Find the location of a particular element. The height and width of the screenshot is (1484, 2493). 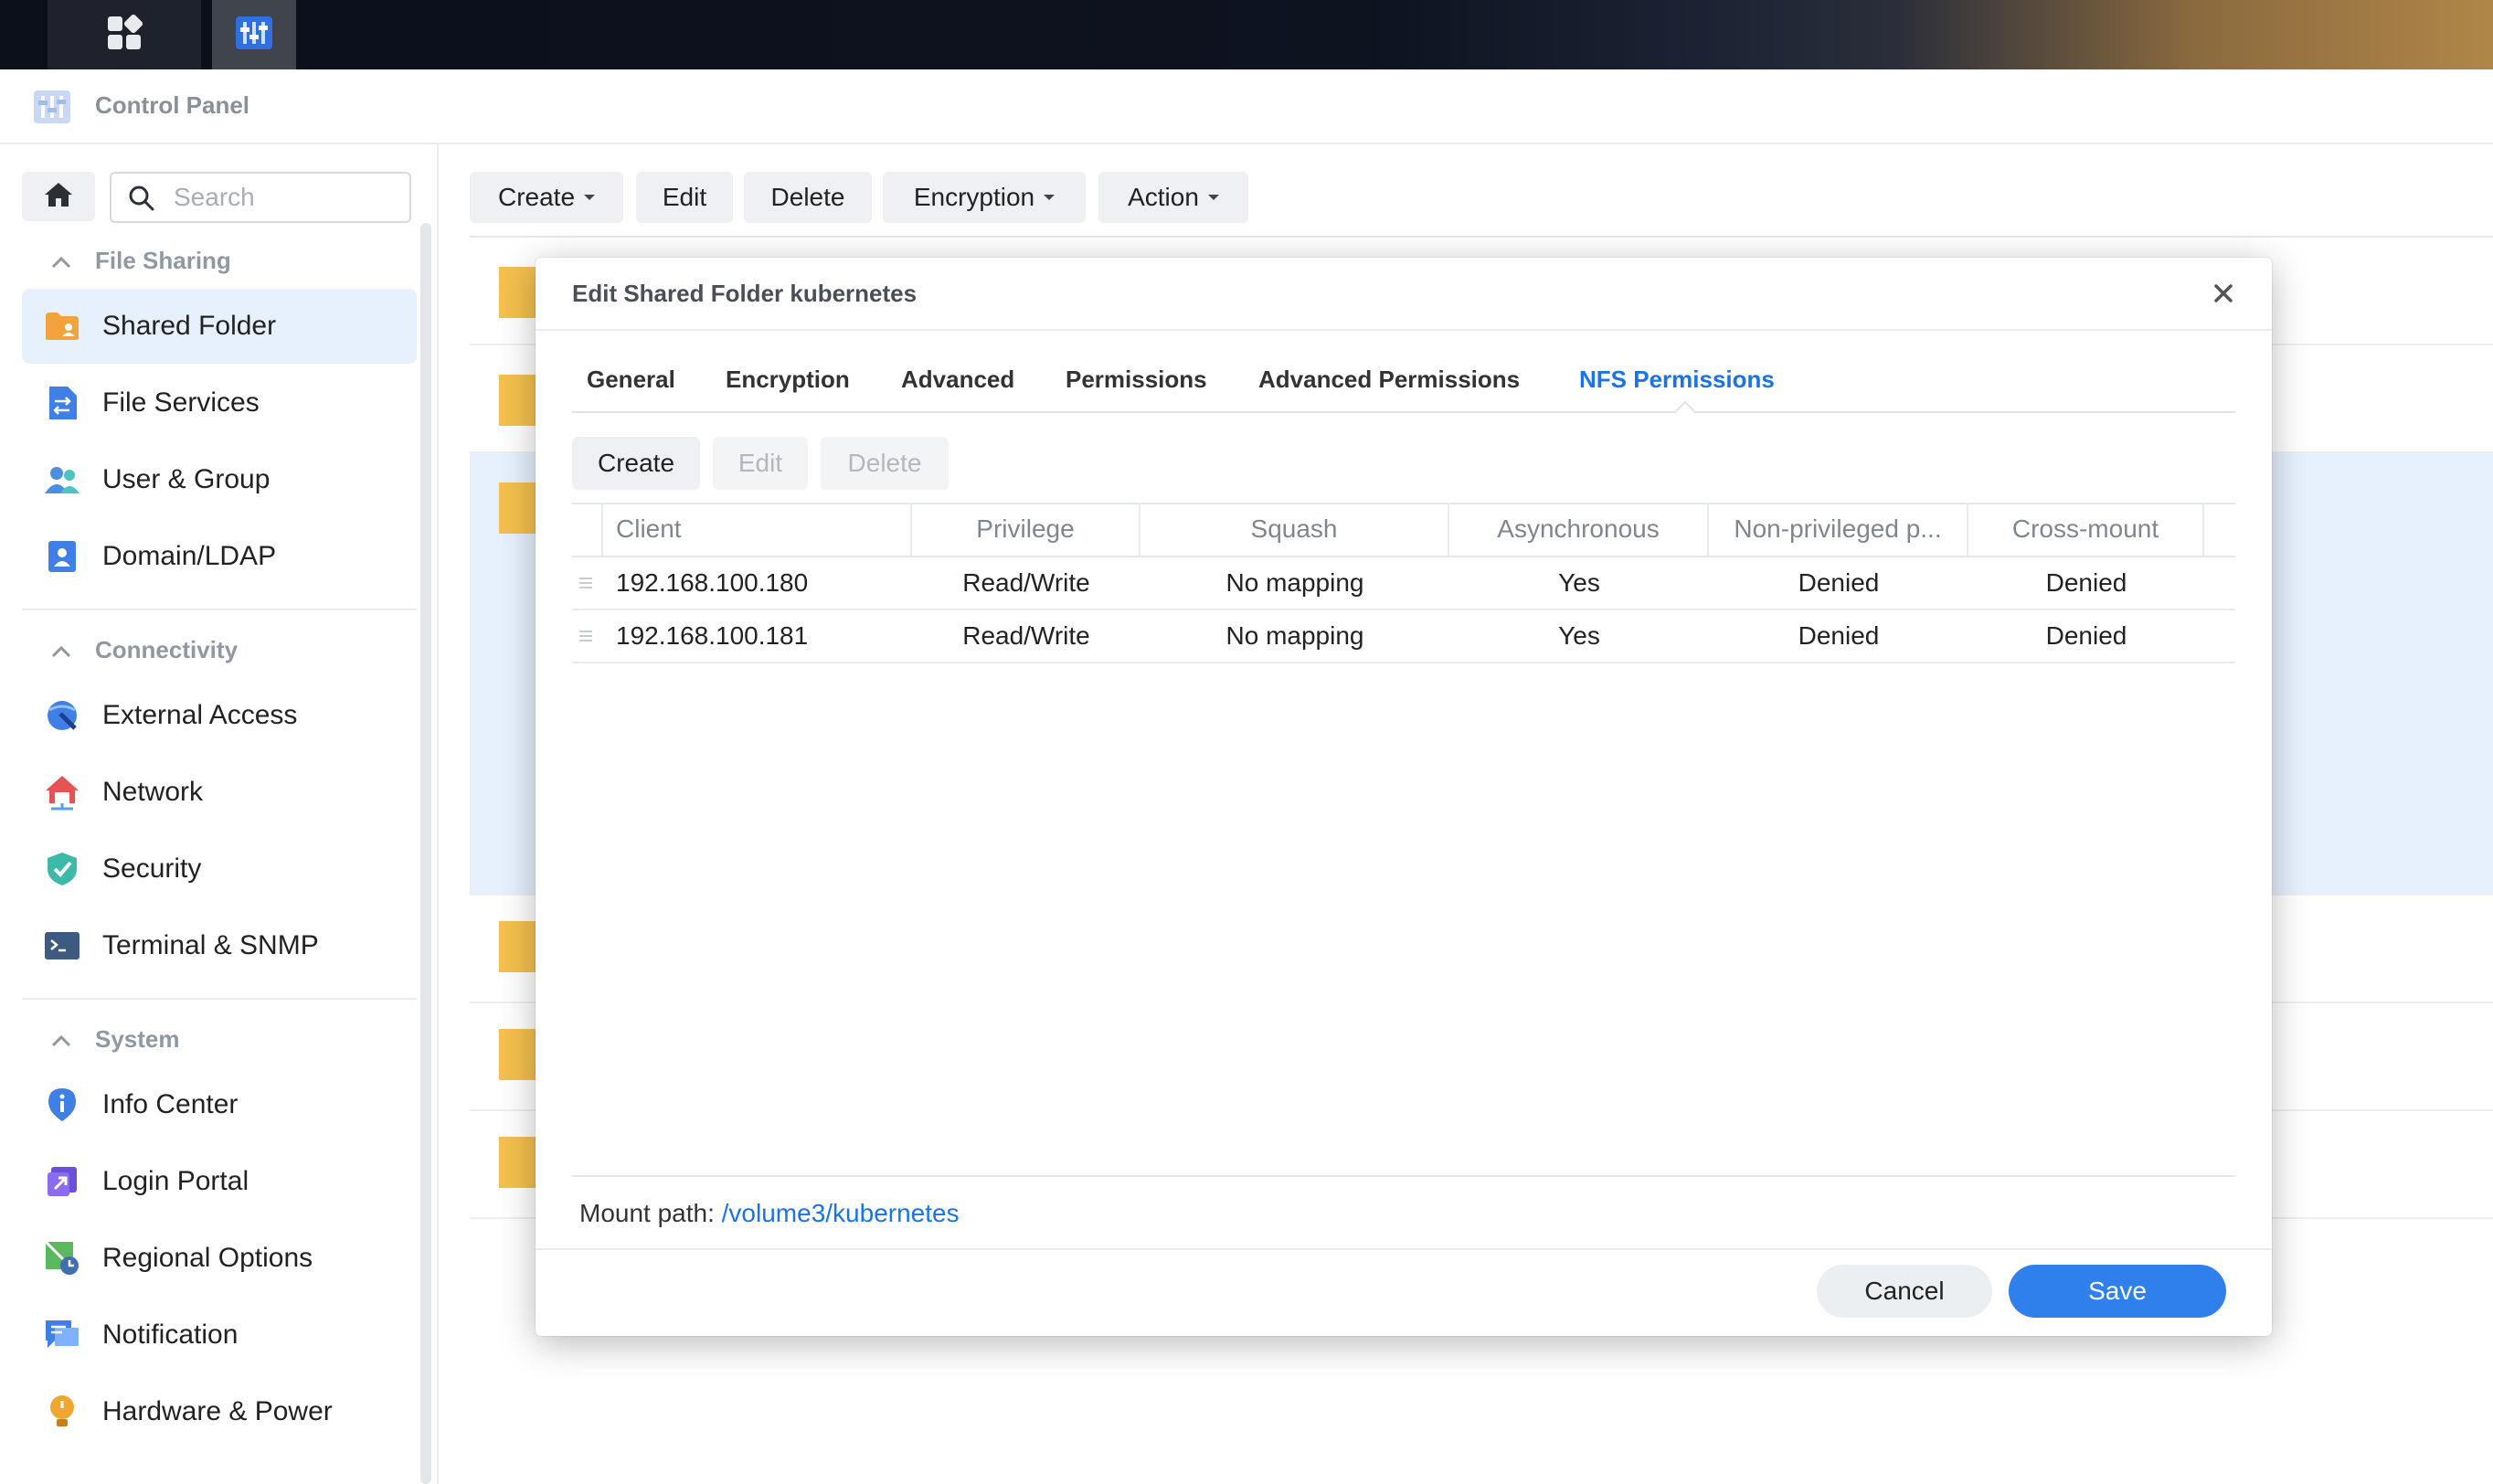

cell-asynchronous: Yes is located at coordinates (1579, 583).